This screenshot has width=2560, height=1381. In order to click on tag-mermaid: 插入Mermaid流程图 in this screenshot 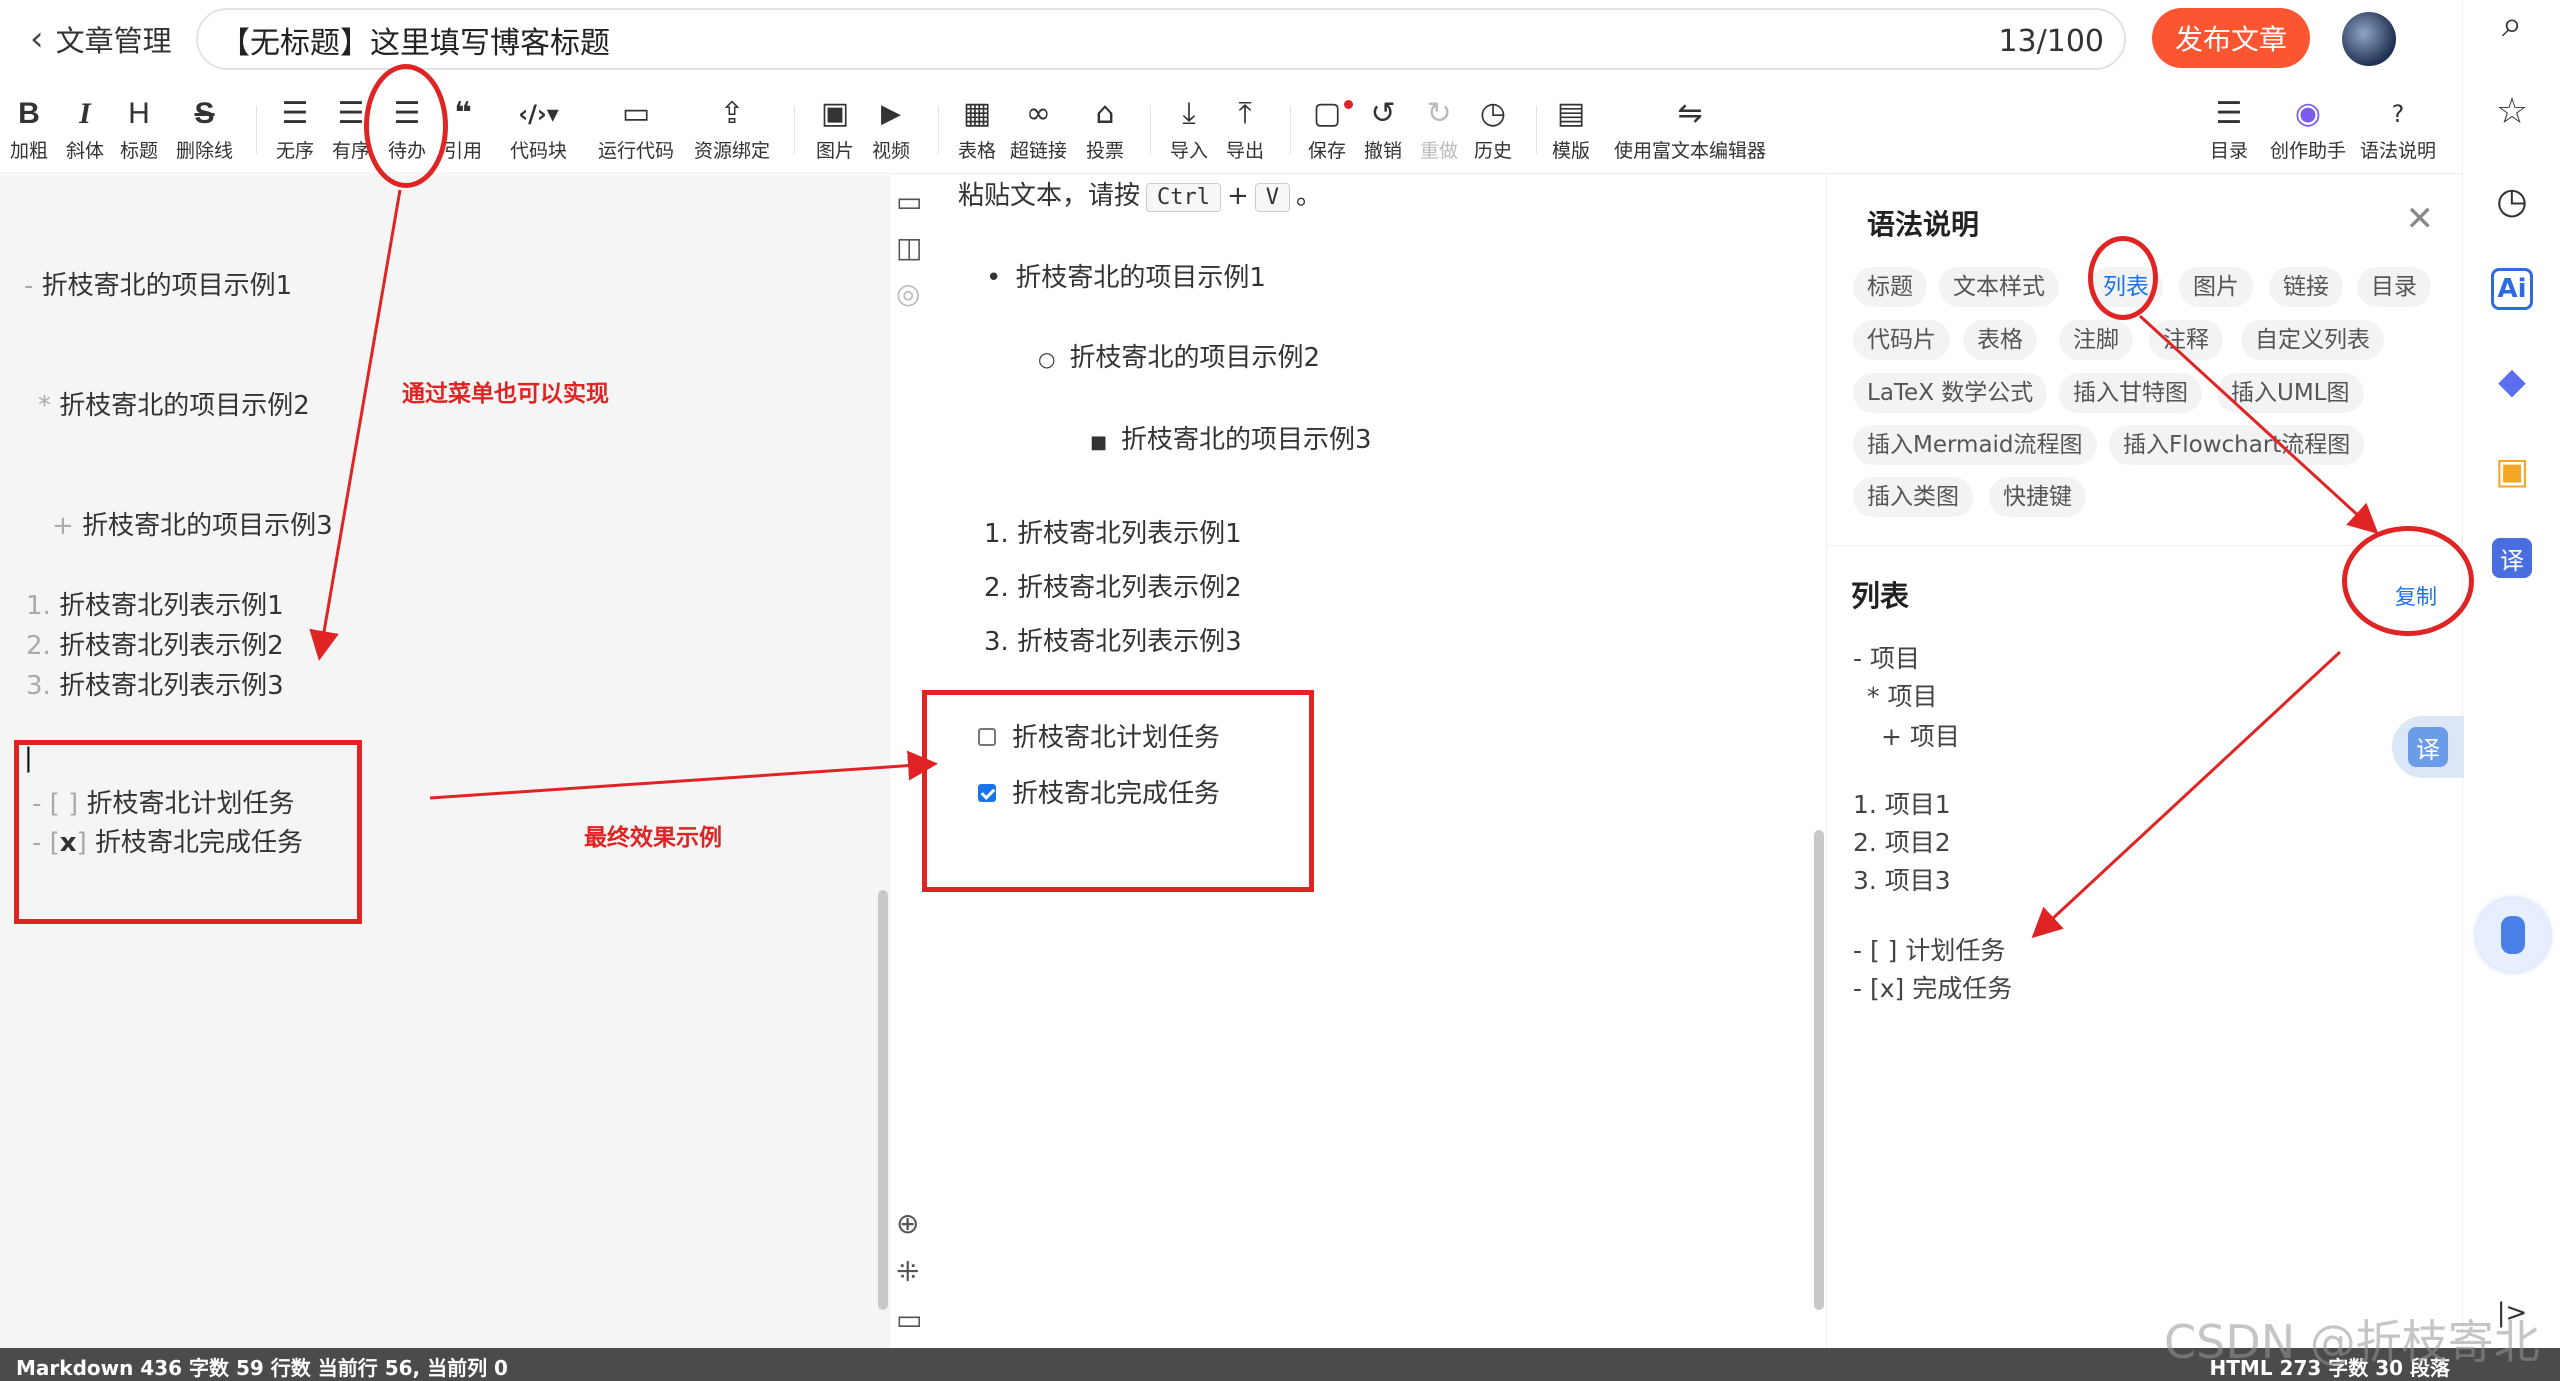, I will do `click(1975, 445)`.